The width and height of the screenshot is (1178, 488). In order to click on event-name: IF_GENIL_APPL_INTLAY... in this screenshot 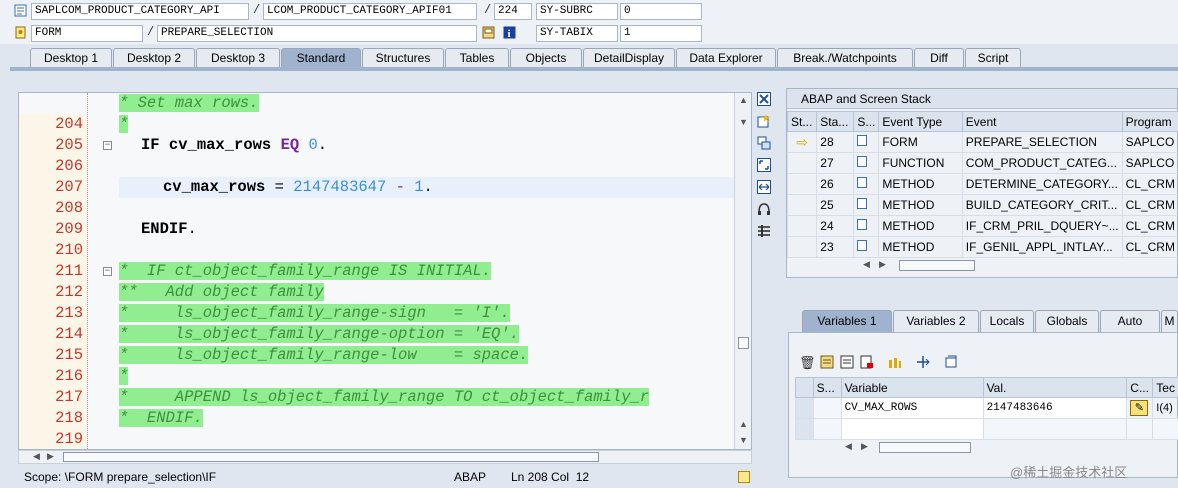, I will do `click(1042, 247)`.